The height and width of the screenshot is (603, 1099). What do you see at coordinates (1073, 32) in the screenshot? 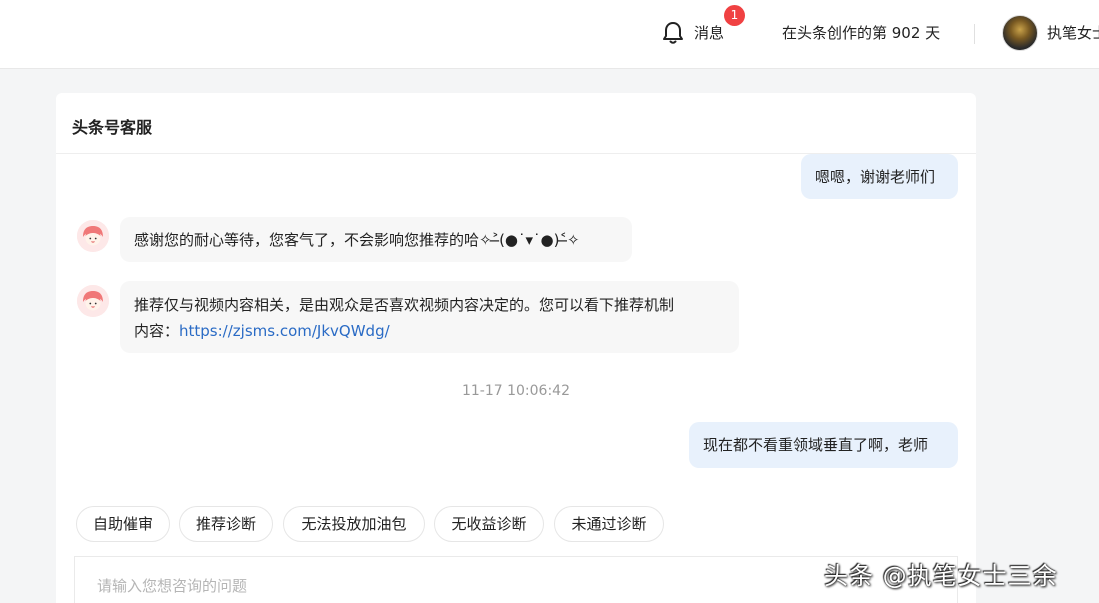
I see `user-name: 执笔女士` at bounding box center [1073, 32].